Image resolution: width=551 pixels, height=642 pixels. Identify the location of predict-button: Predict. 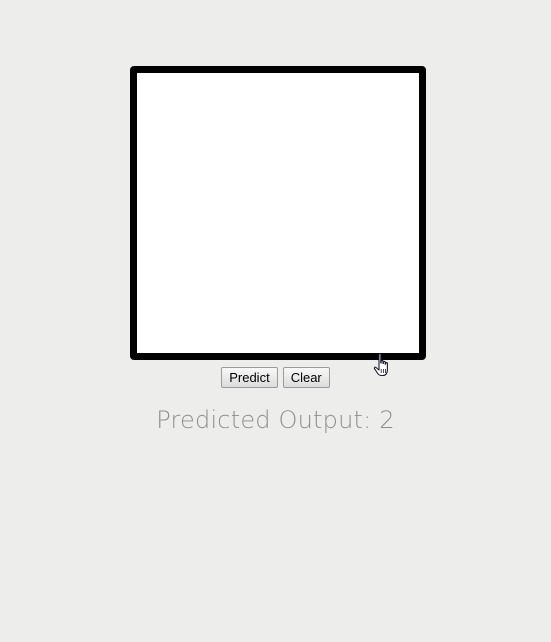
(249, 377).